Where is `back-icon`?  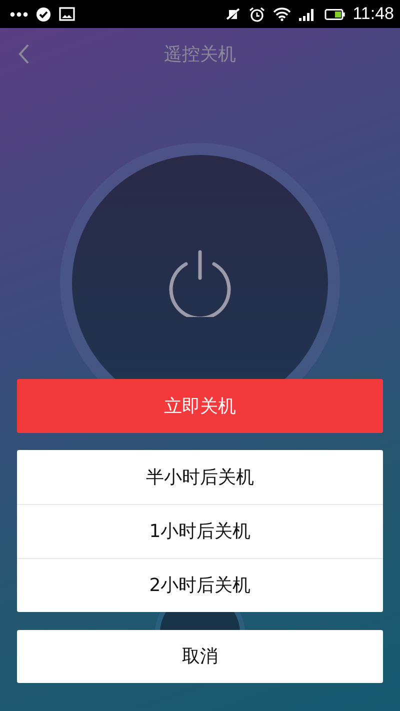
back-icon is located at coordinates (24, 54).